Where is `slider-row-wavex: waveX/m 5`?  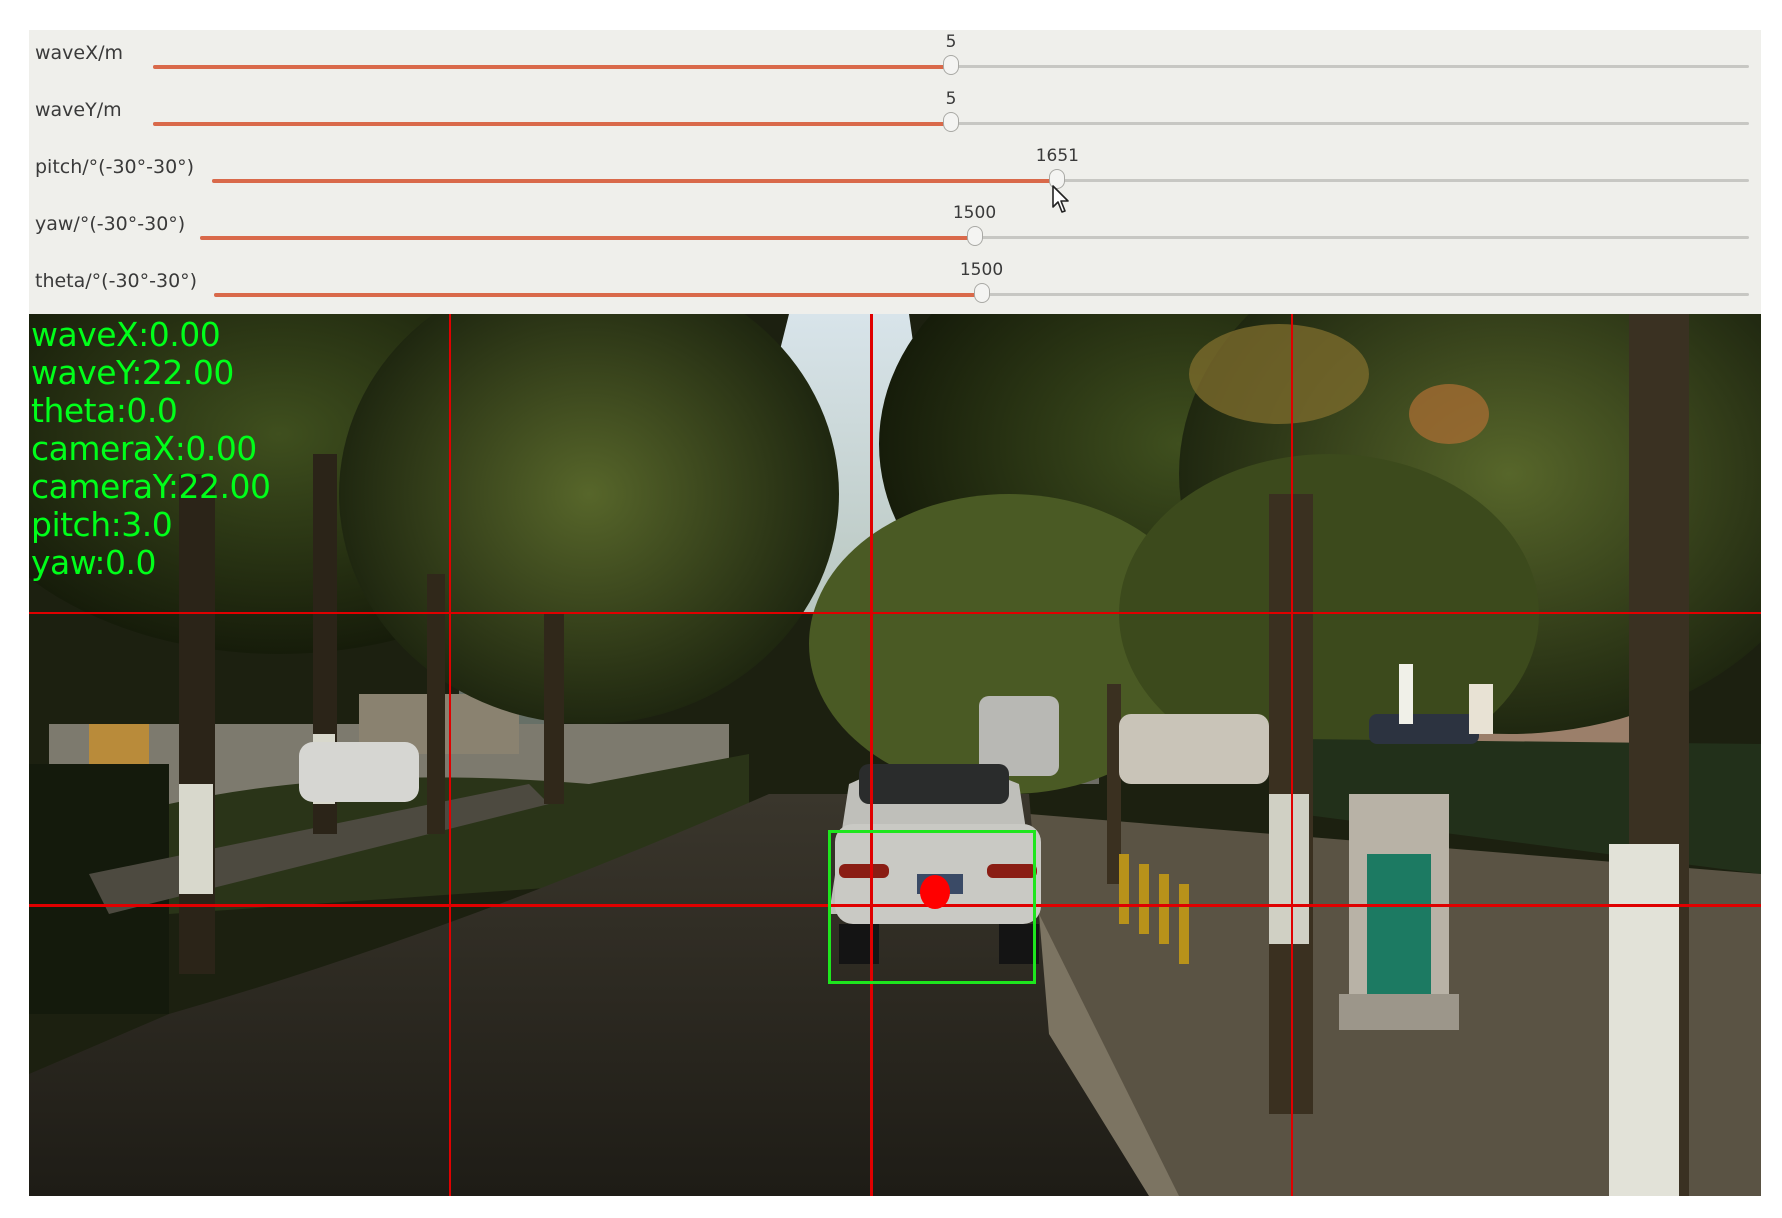 slider-row-wavex: waveX/m 5 is located at coordinates (895, 58).